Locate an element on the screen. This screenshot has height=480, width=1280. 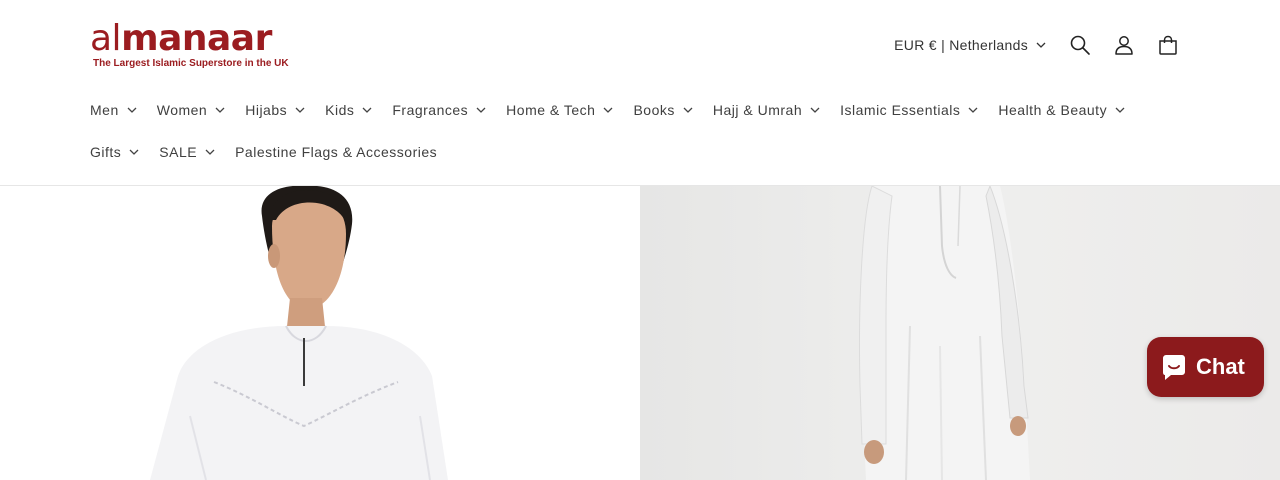
account-icon is located at coordinates (1124, 45).